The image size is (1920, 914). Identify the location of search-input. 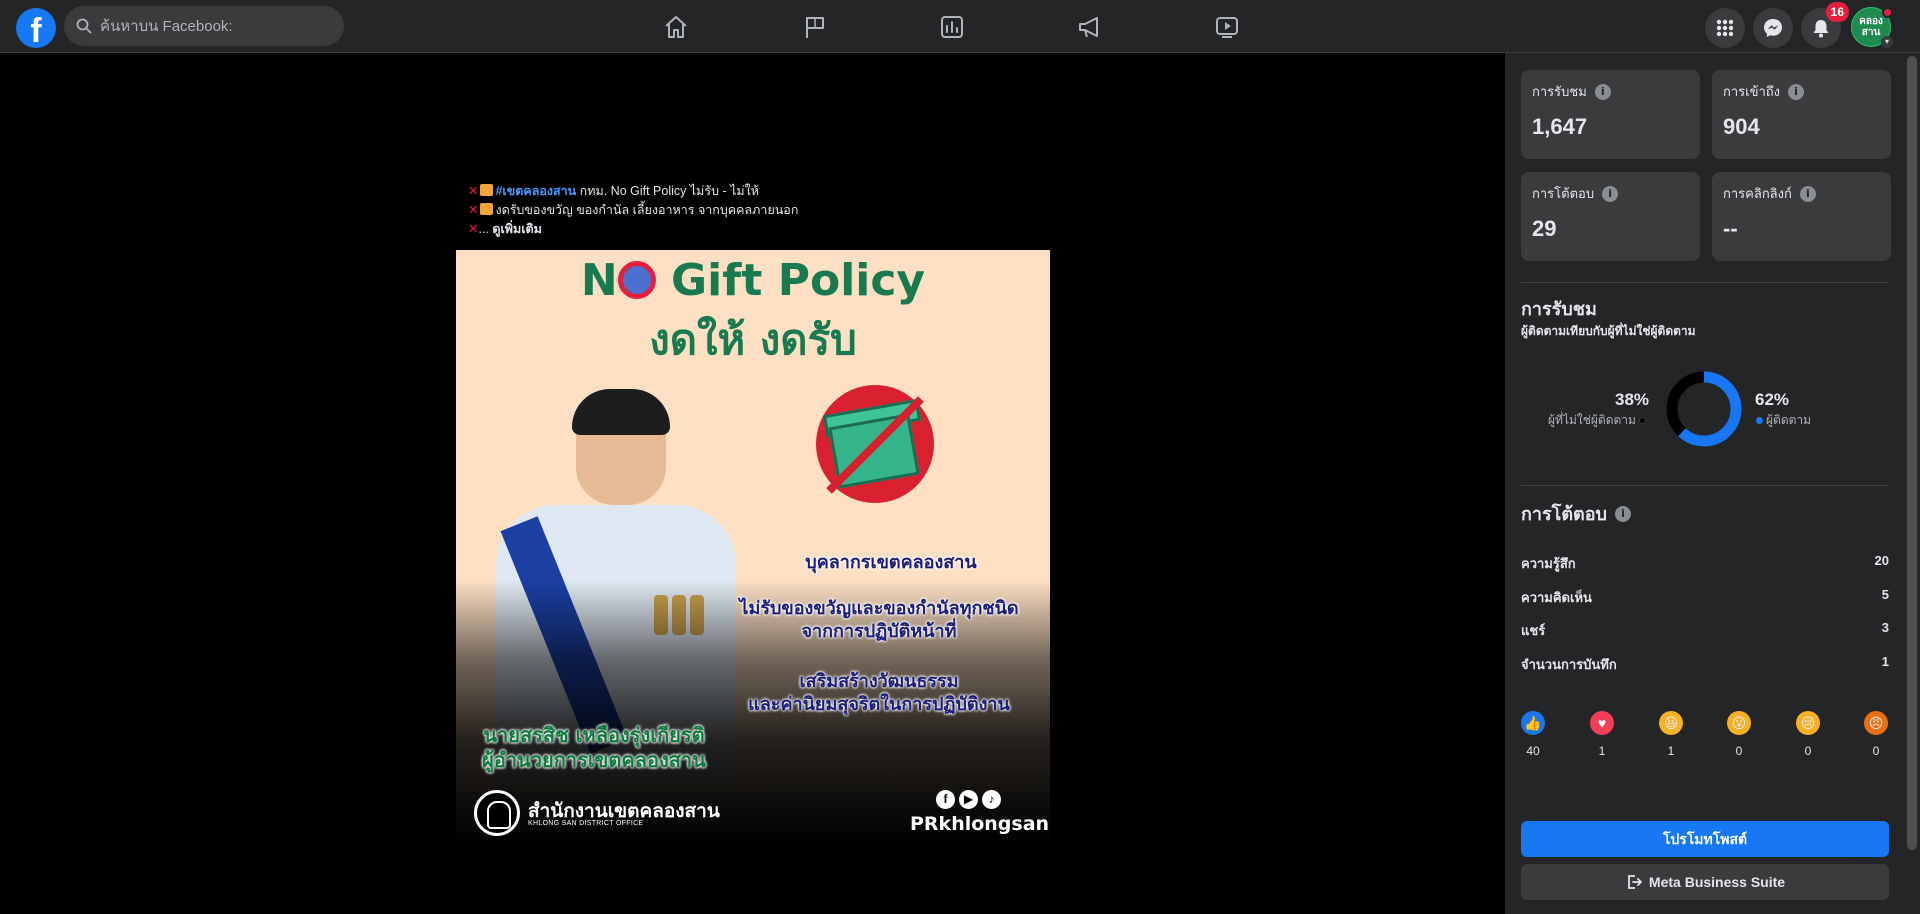
(210, 26).